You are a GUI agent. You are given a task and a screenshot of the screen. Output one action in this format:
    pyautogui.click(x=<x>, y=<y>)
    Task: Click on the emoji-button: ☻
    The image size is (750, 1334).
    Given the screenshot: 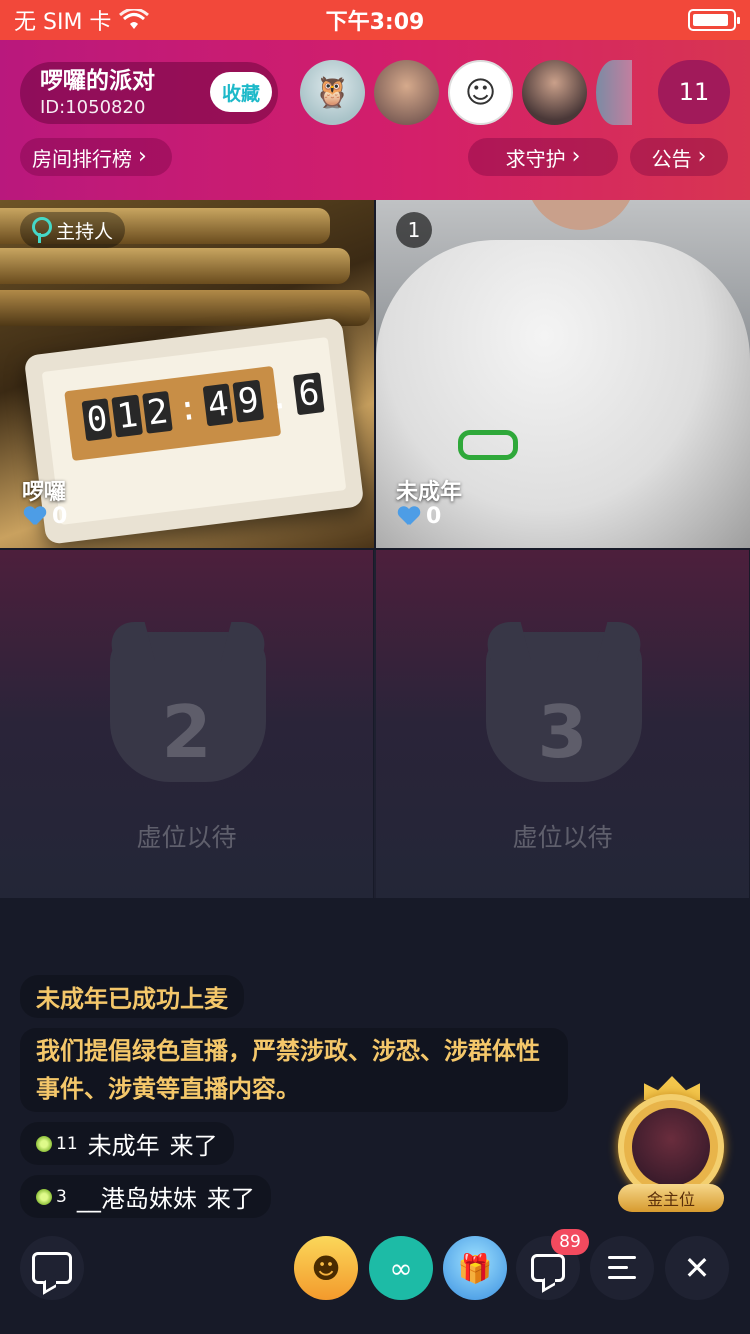 What is the action you would take?
    pyautogui.click(x=326, y=1268)
    